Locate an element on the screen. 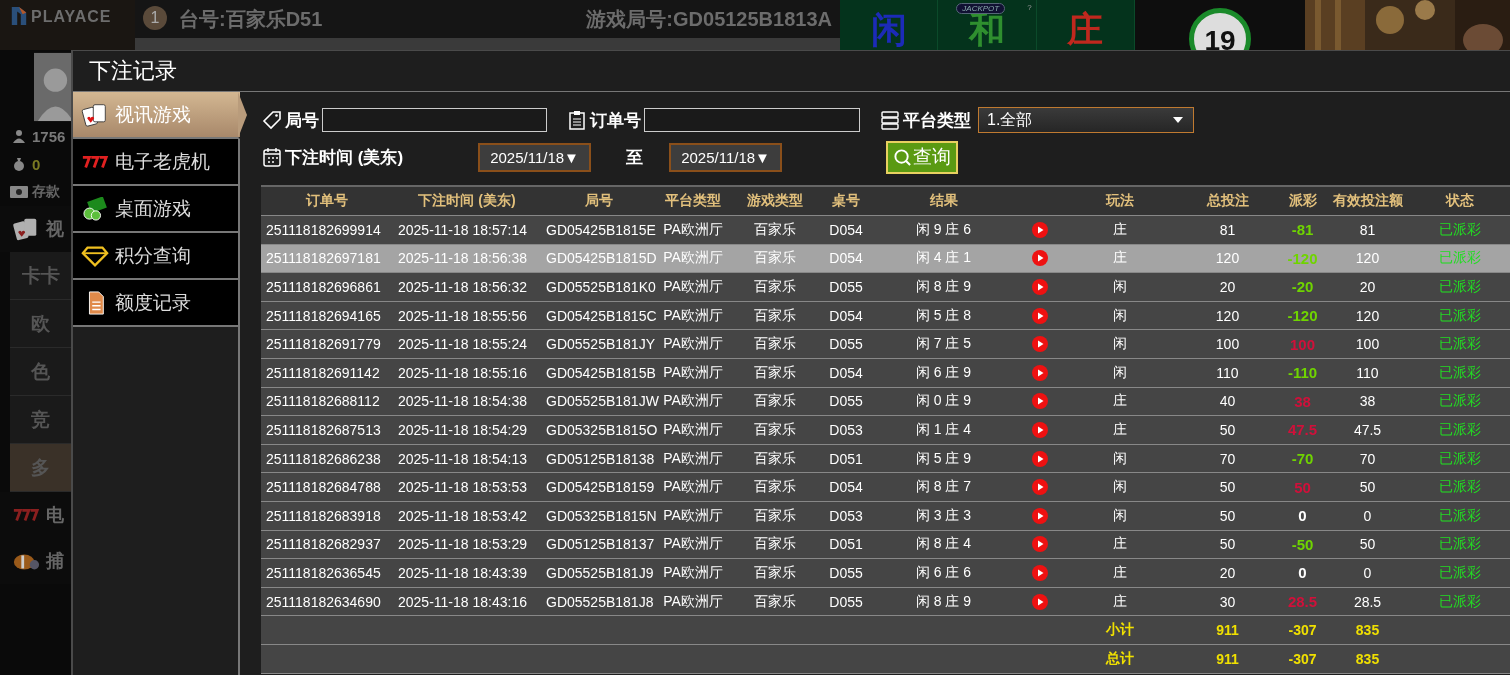  table-row: 251118182699914 2025-11-18 18:57:14 GD05425B1815E PA欧洲厅 百家乐 D054 闲 9 庄 6 庄 81 -81 81 已派彩 is located at coordinates (885, 230).